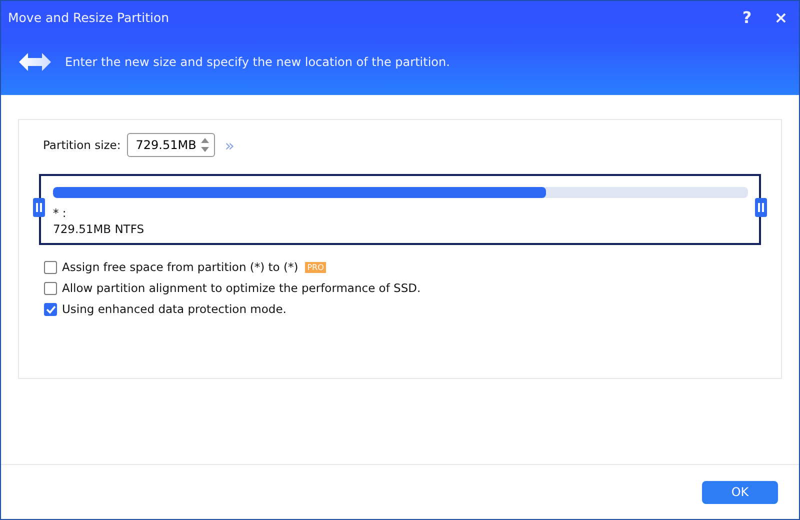 This screenshot has height=520, width=800. Describe the element at coordinates (180, 267) in the screenshot. I see `option-label: Assign free space from partition (*) to (*)` at that location.